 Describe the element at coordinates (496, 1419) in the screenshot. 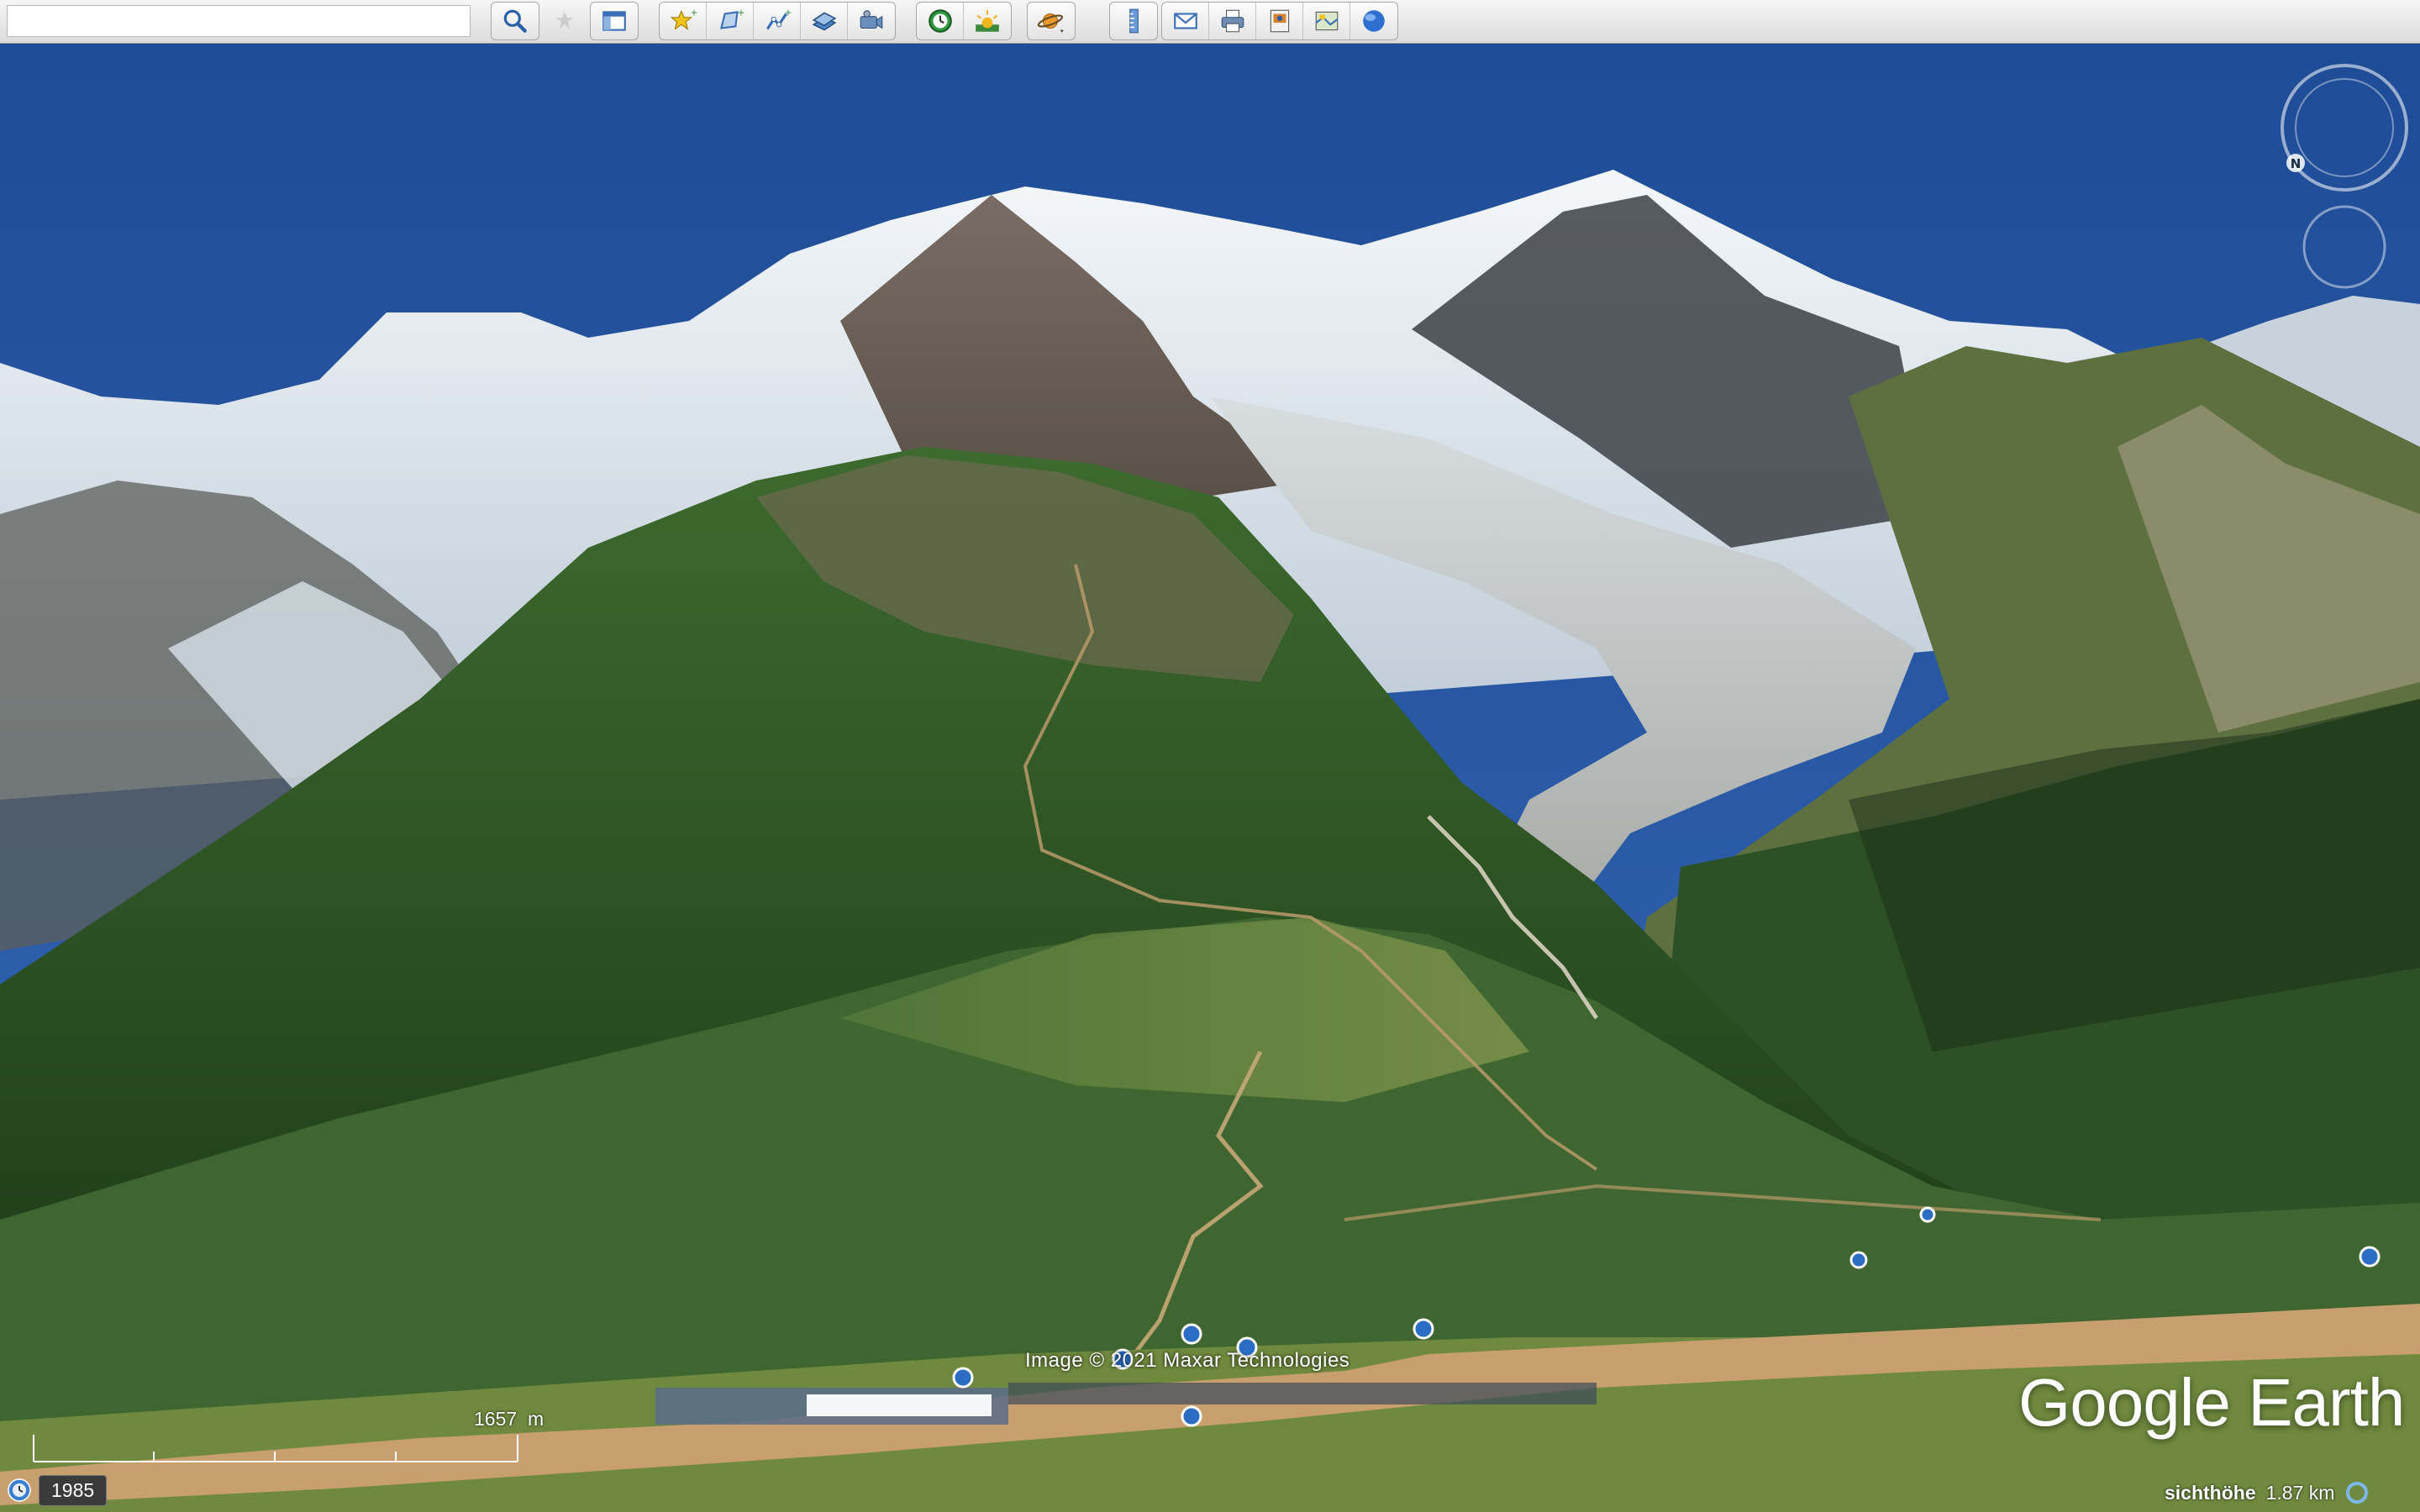

I see `scale-value: 1657` at that location.